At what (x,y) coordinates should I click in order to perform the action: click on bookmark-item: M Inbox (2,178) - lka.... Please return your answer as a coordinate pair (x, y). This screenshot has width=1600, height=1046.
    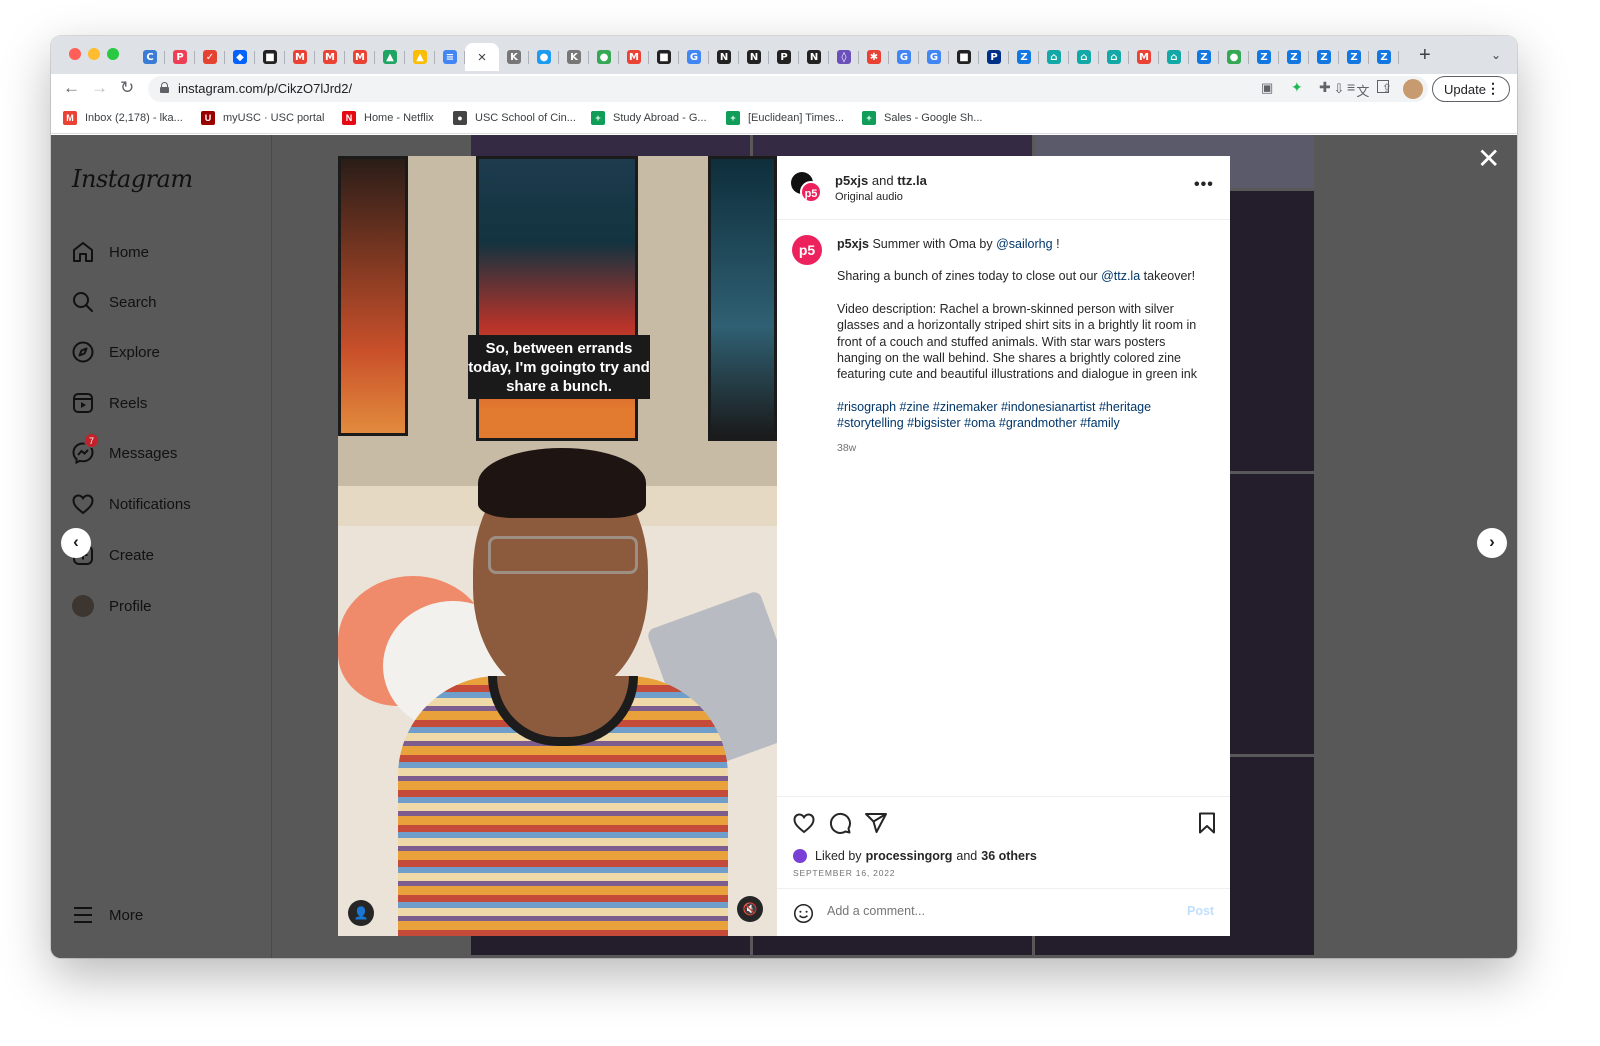
    Looking at the image, I should click on (123, 118).